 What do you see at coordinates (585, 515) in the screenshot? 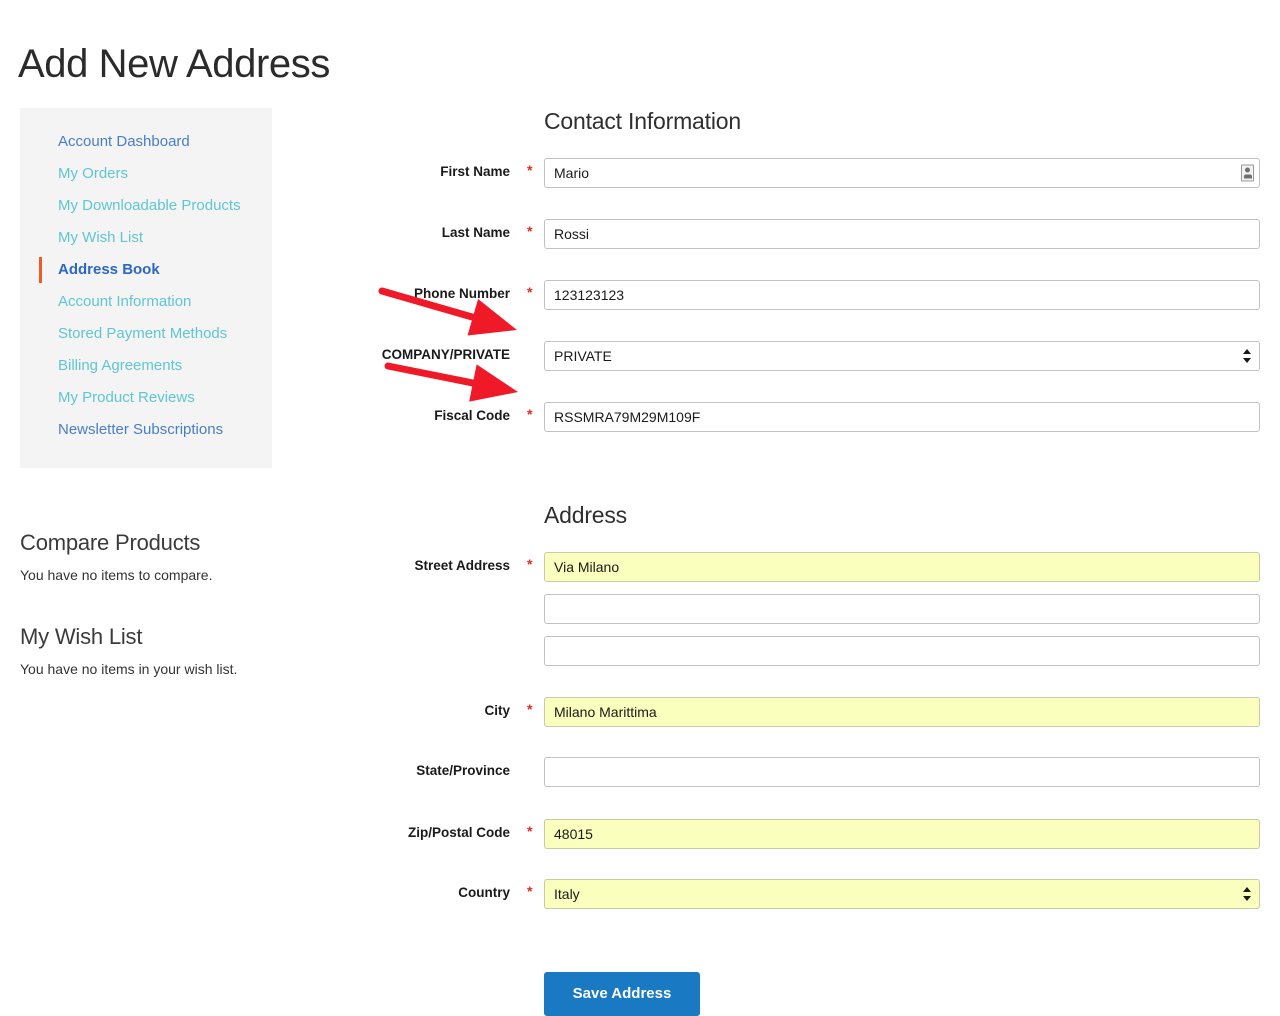
I see `address-heading: Address` at bounding box center [585, 515].